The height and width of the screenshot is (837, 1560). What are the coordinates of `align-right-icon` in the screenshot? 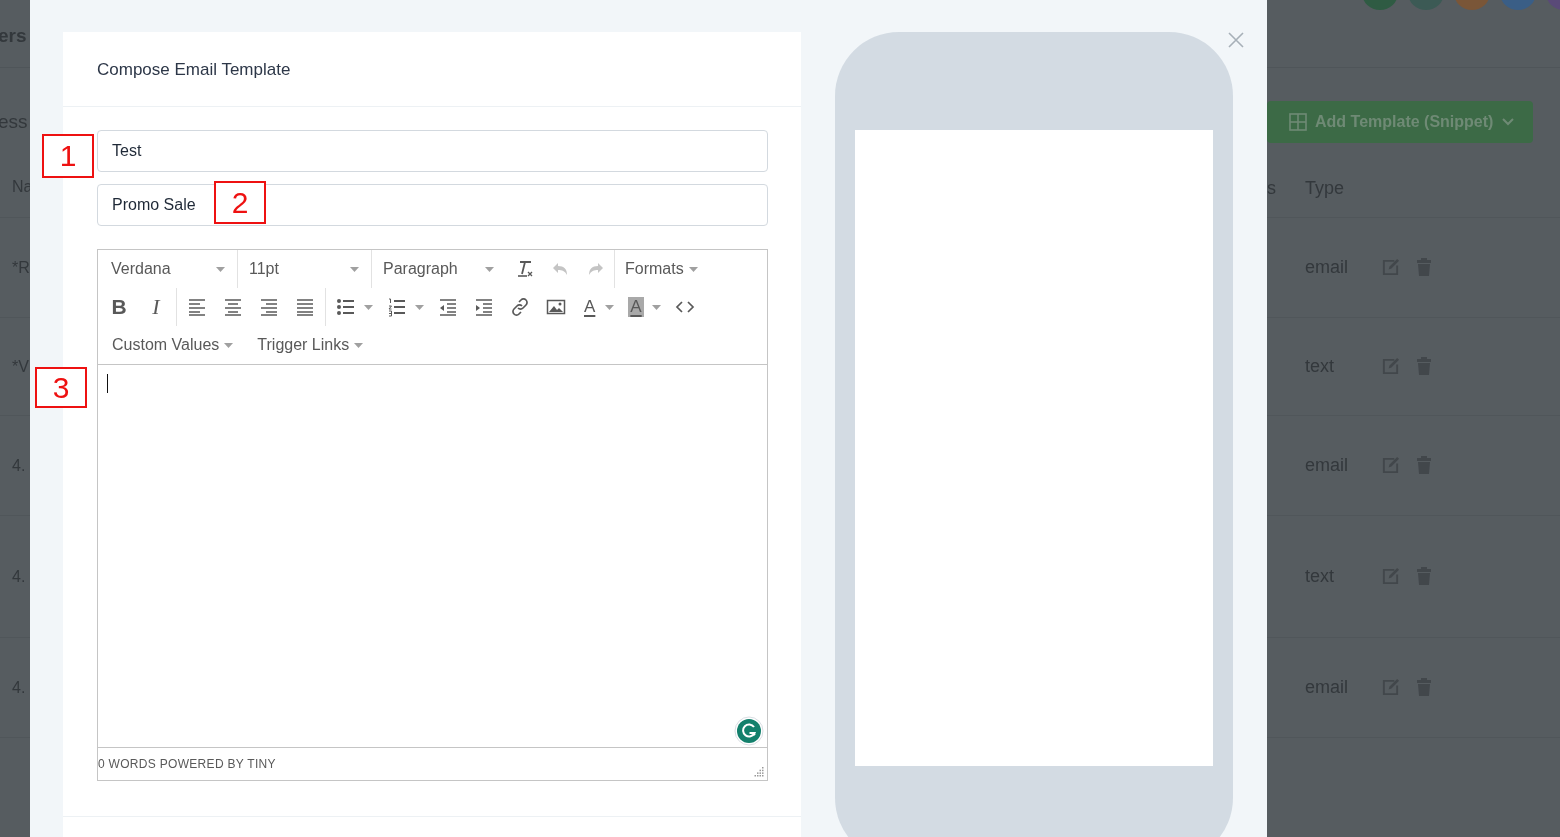 It's located at (269, 307).